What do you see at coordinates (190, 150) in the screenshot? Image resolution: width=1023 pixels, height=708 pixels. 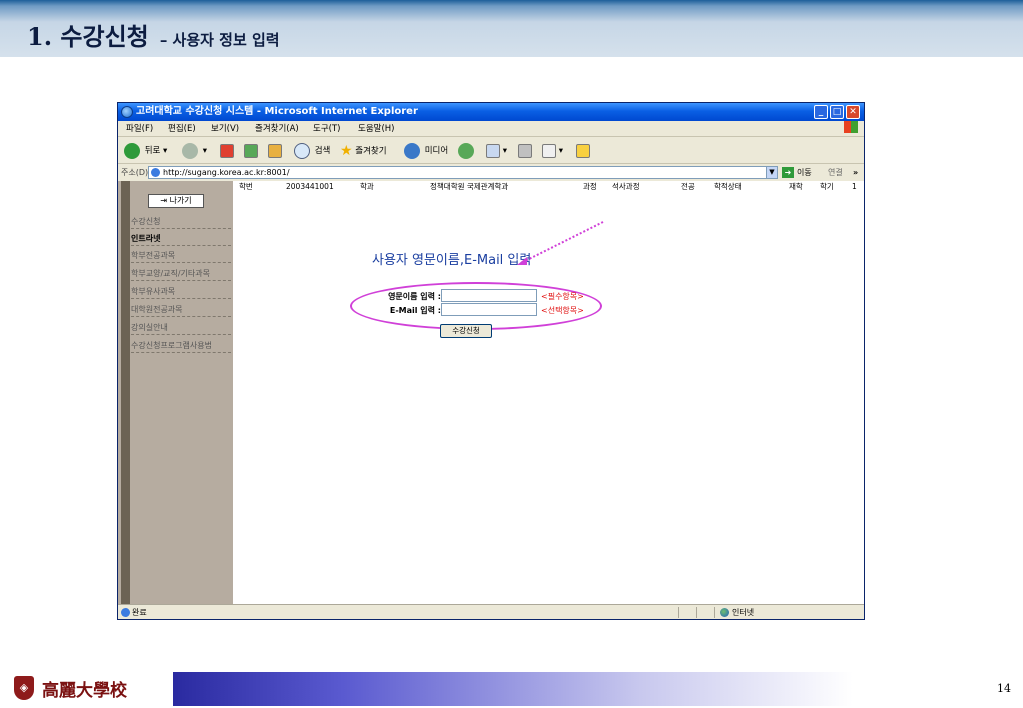 I see `forward-arrow-icon` at bounding box center [190, 150].